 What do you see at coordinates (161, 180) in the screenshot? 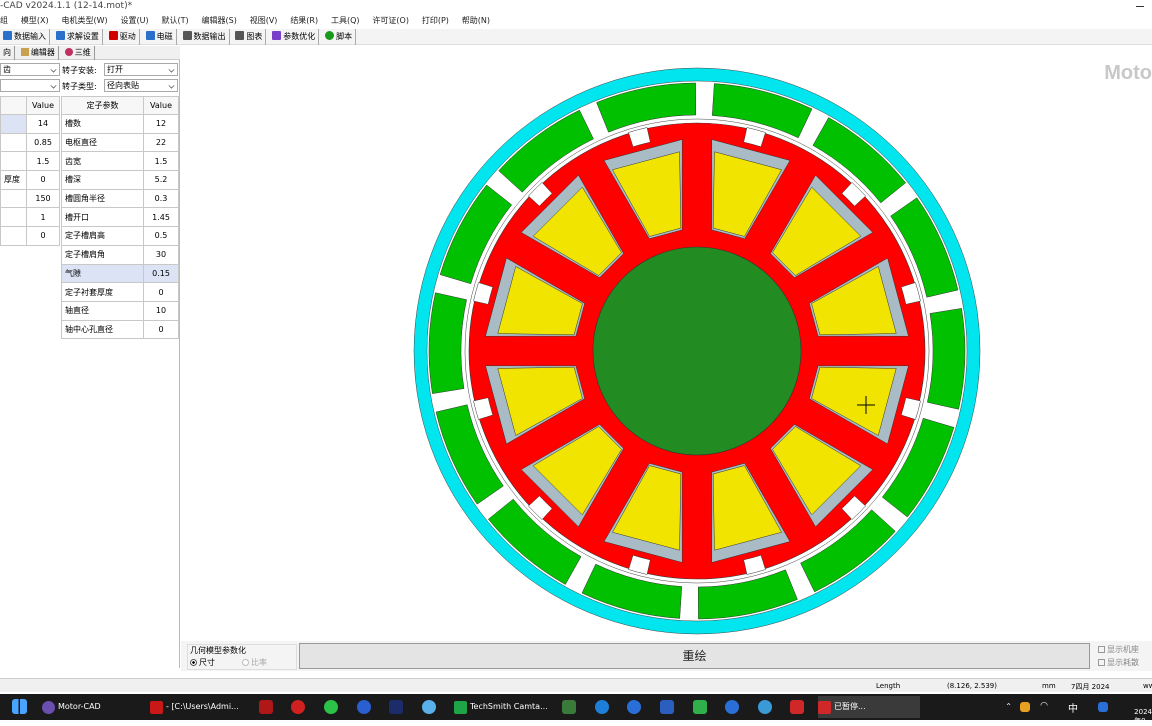
I see `param-value: 5.2` at bounding box center [161, 180].